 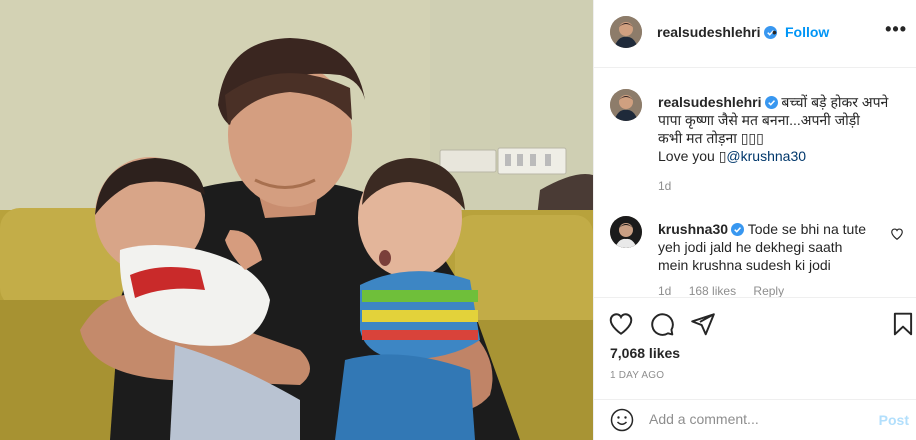 I want to click on bookmark-icon, so click(x=903, y=324).